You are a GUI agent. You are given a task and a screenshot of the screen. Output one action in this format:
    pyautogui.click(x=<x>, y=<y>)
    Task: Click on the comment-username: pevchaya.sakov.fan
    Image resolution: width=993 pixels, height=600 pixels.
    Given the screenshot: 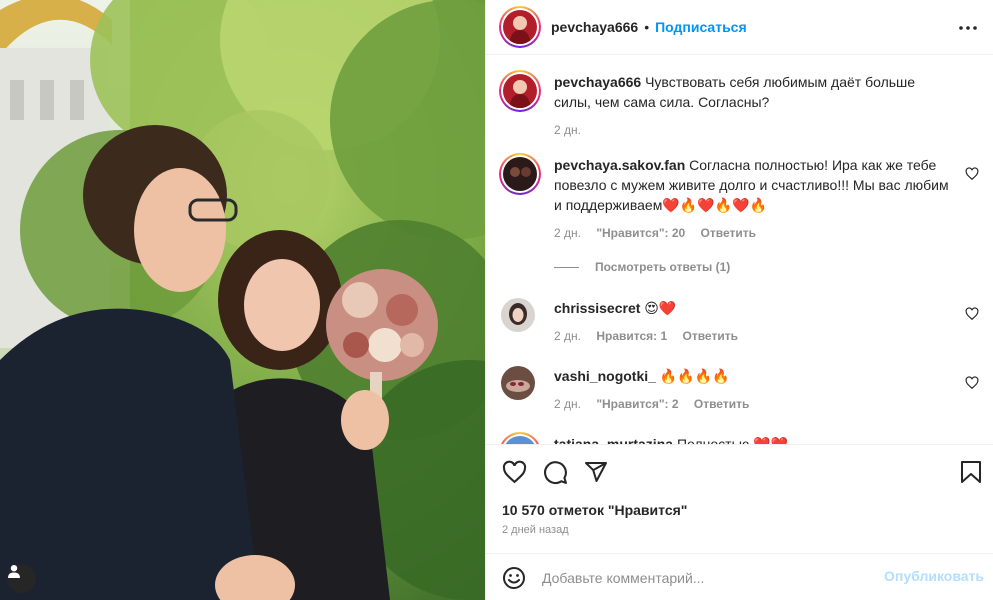 What is the action you would take?
    pyautogui.click(x=619, y=165)
    